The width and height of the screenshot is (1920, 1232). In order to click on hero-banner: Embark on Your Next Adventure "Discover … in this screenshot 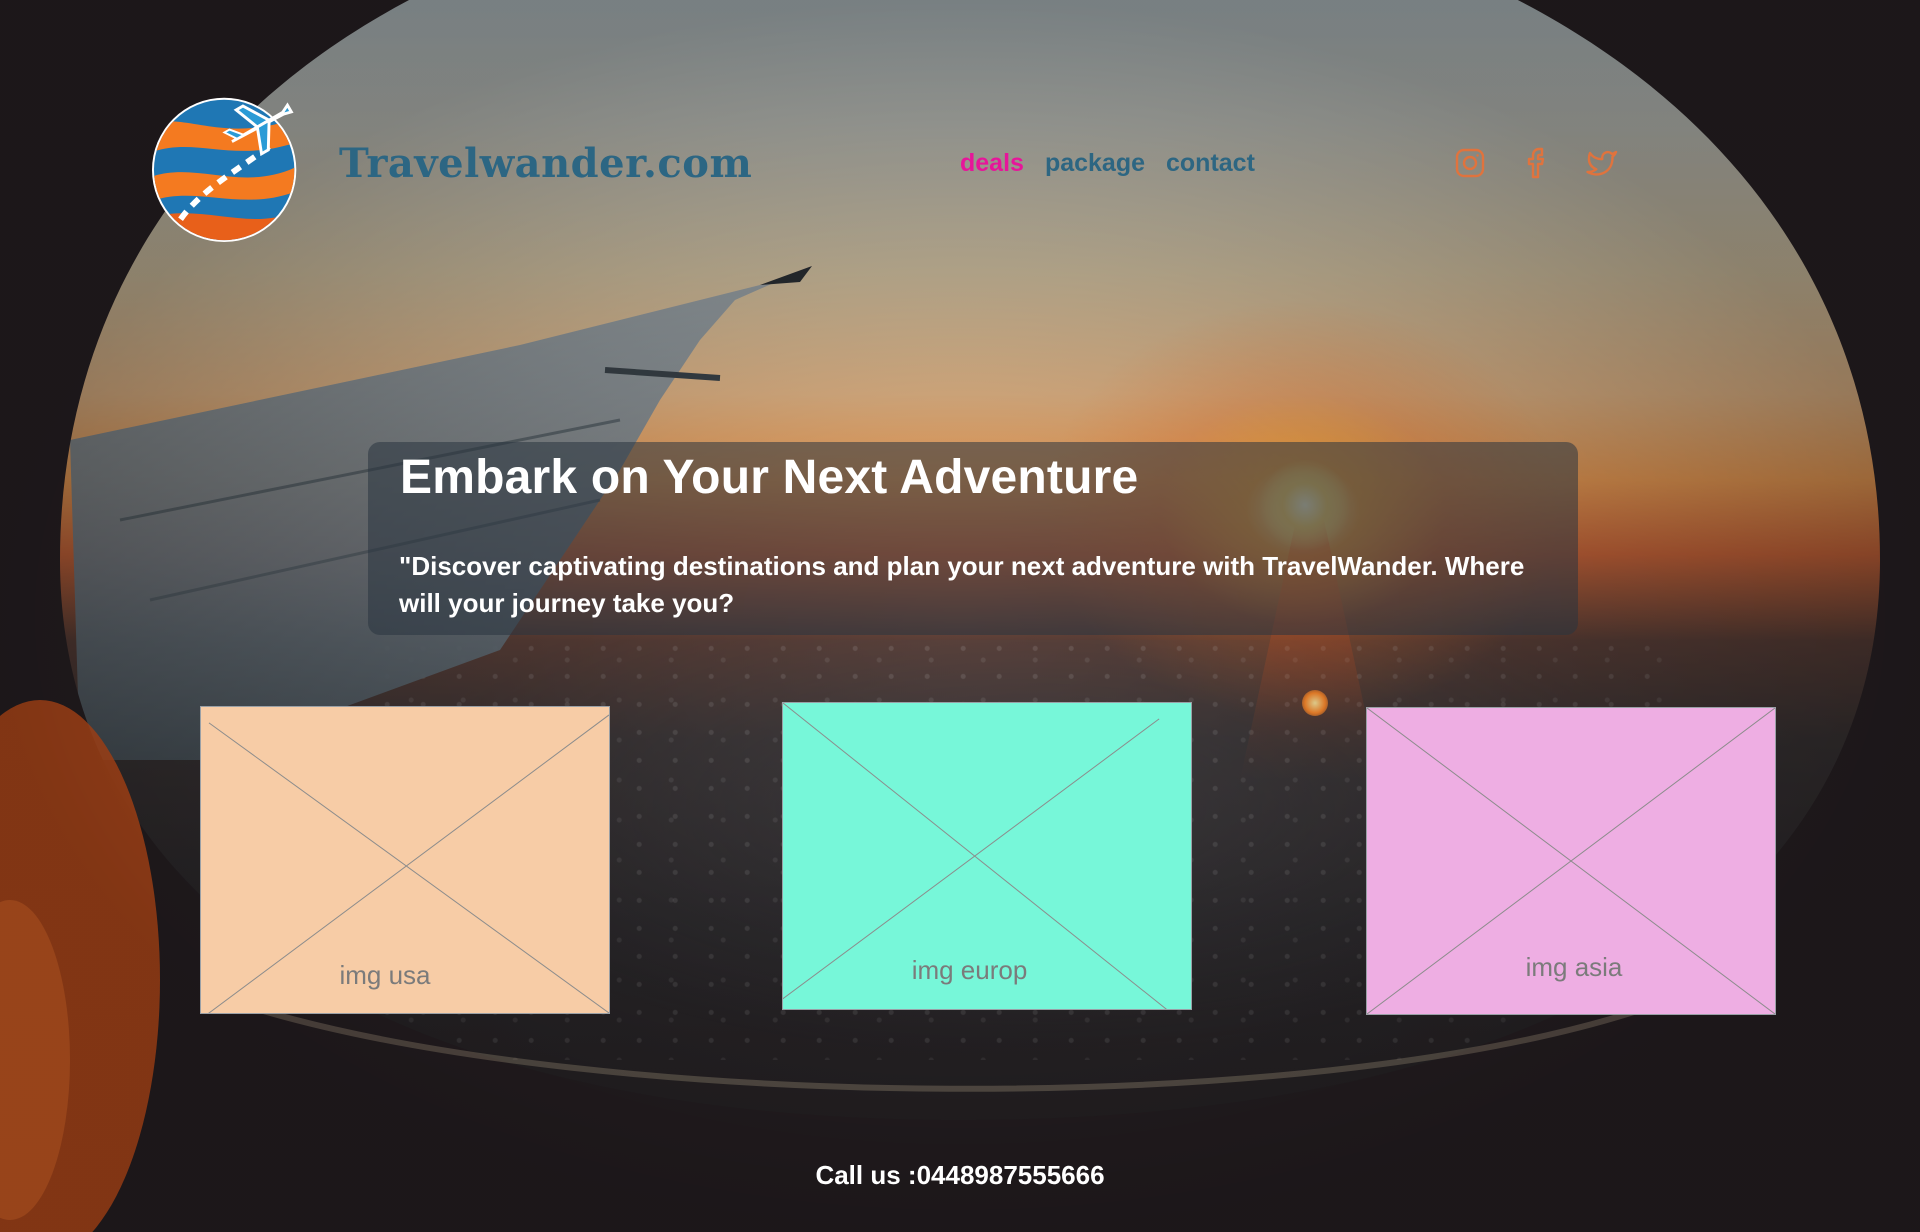, I will do `click(973, 538)`.